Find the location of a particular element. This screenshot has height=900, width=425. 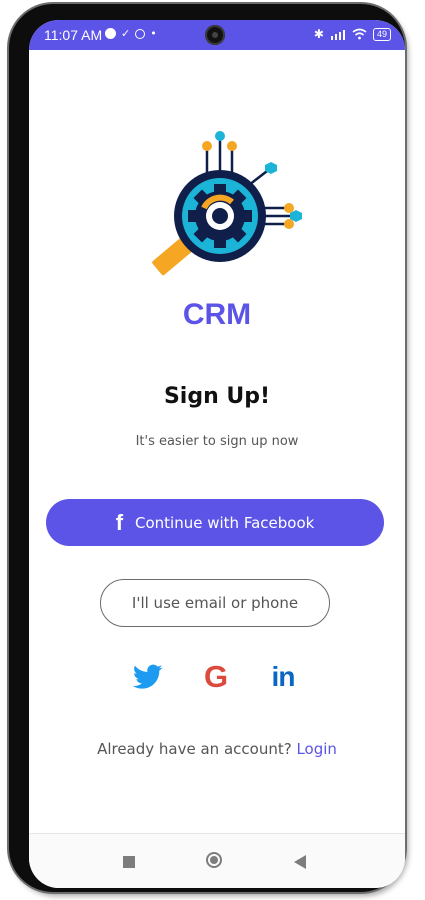

home-button is located at coordinates (214, 860).